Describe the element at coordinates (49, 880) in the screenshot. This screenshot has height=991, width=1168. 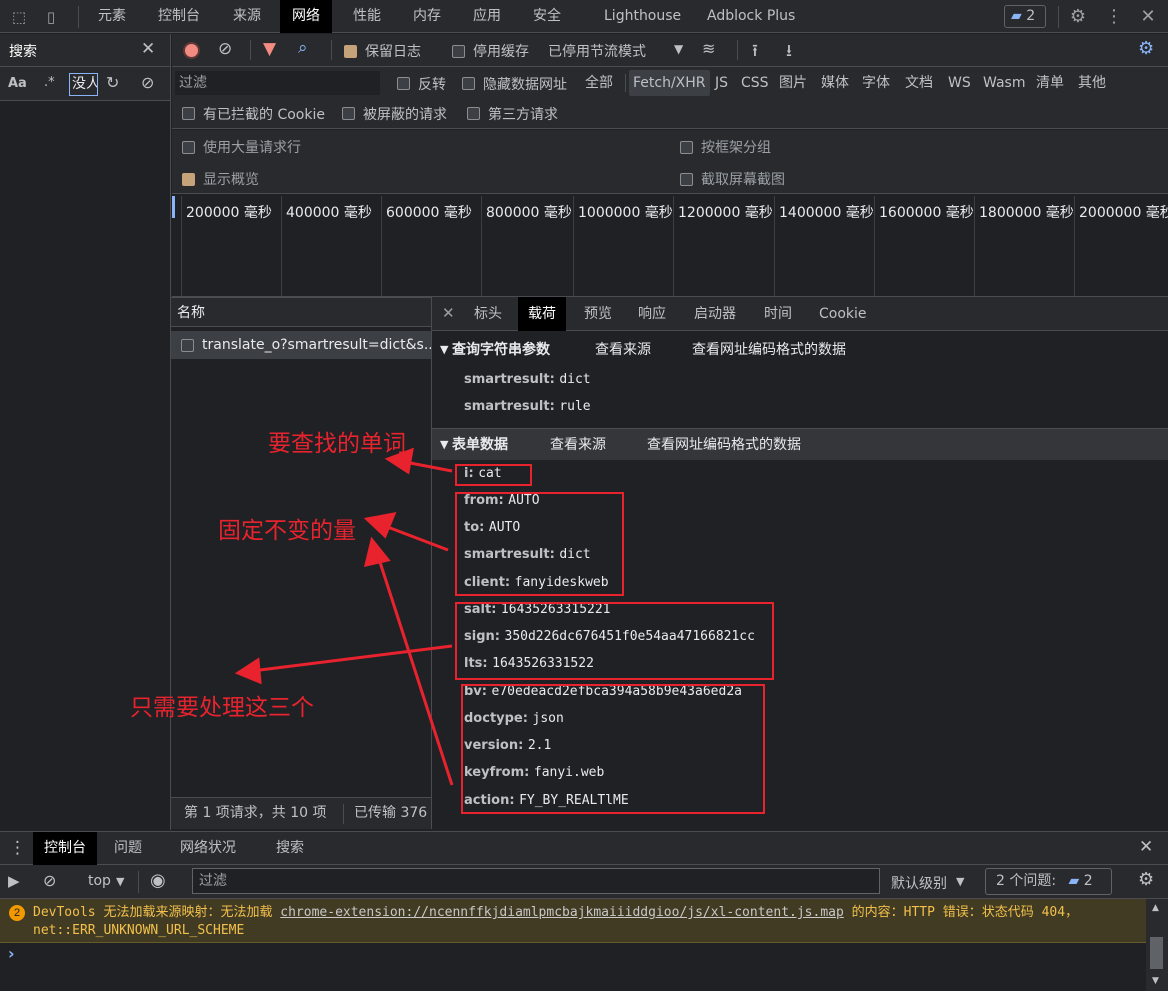
I see `clear-console-icon: ⊘` at that location.